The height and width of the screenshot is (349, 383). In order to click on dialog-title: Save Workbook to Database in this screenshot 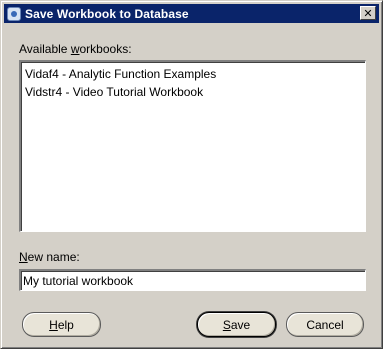, I will do `click(107, 13)`.